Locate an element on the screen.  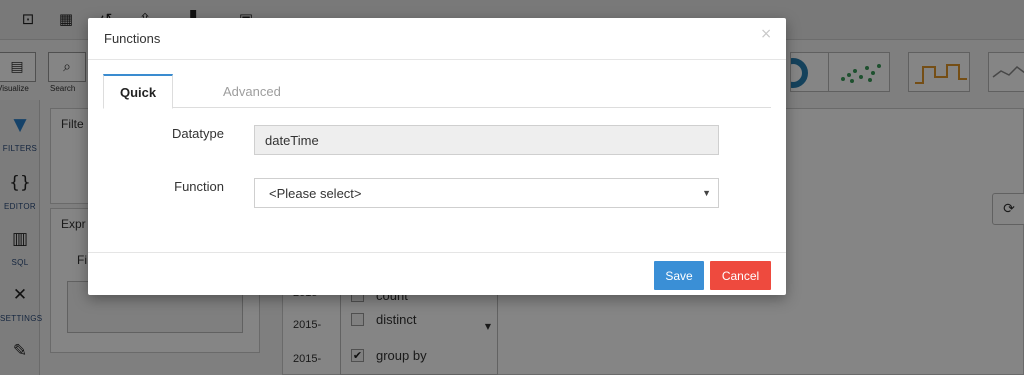
dialog-header: Functions × is located at coordinates (437, 39).